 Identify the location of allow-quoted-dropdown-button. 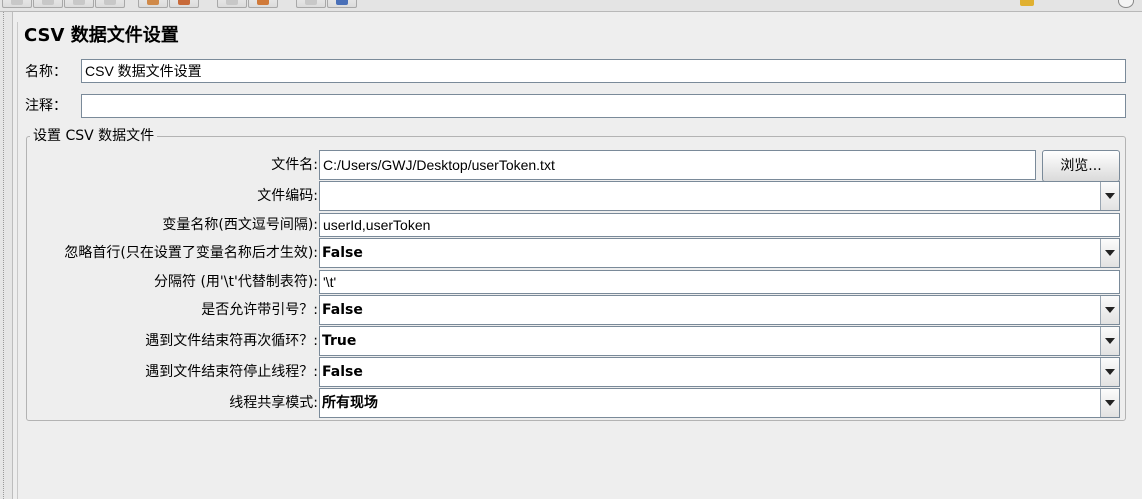
(1109, 310).